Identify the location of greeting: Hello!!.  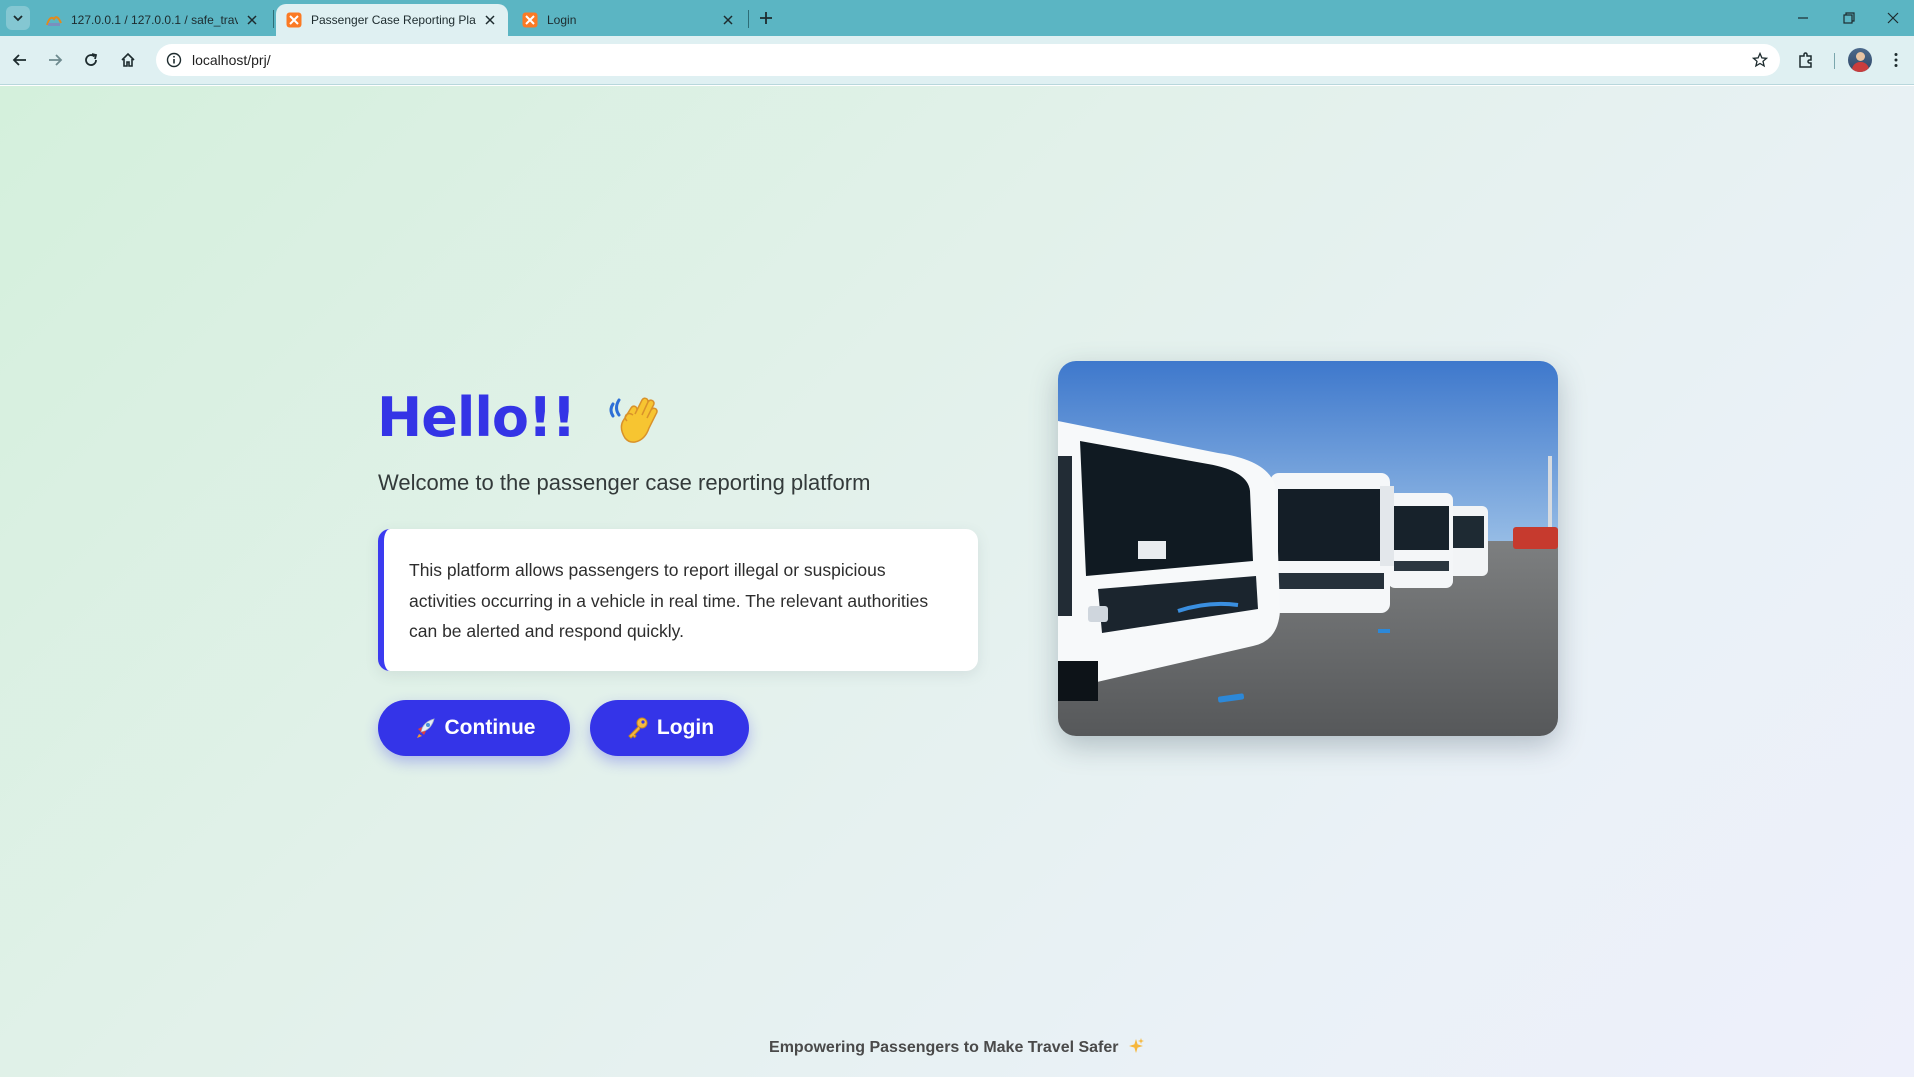
(521, 417).